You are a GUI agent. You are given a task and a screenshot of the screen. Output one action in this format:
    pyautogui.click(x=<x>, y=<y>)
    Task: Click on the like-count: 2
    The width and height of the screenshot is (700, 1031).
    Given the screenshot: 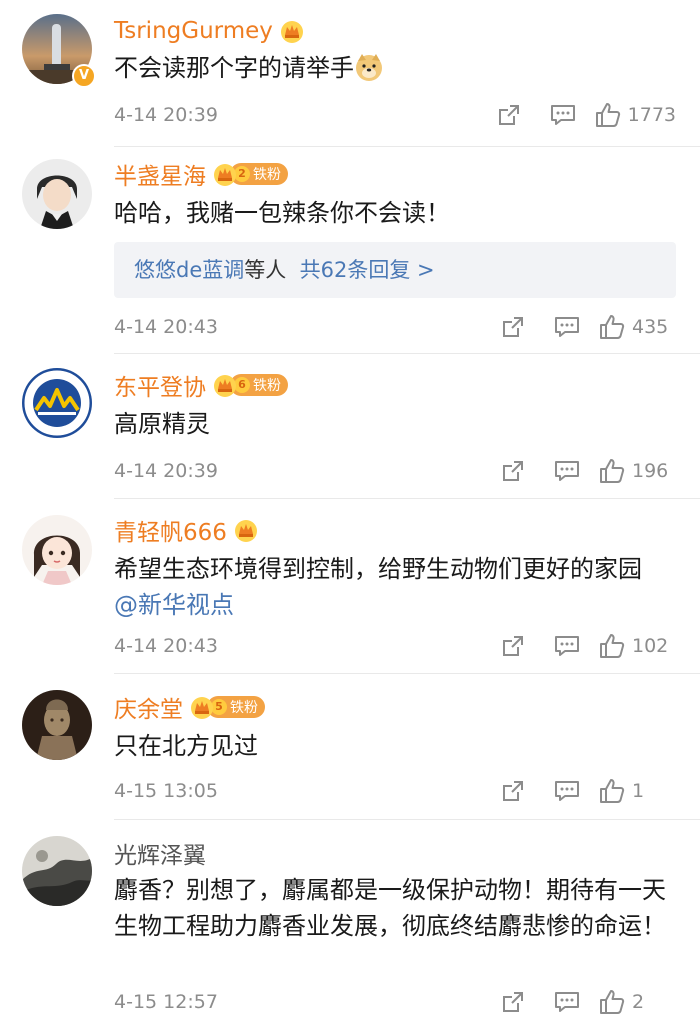 What is the action you would take?
    pyautogui.click(x=638, y=1002)
    